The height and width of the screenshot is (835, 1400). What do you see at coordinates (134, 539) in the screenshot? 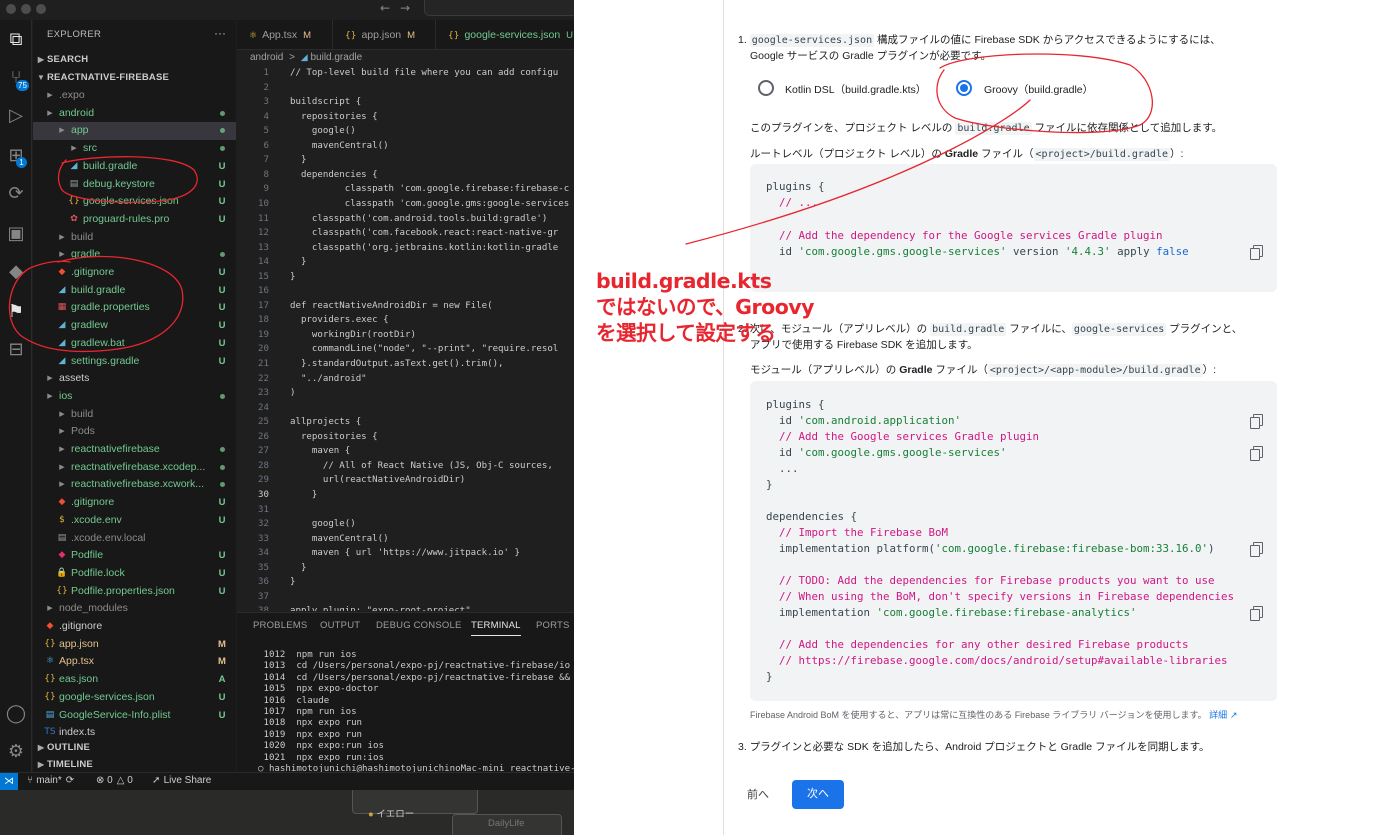
I see `tree-file: ▤ .xcode.env.local` at bounding box center [134, 539].